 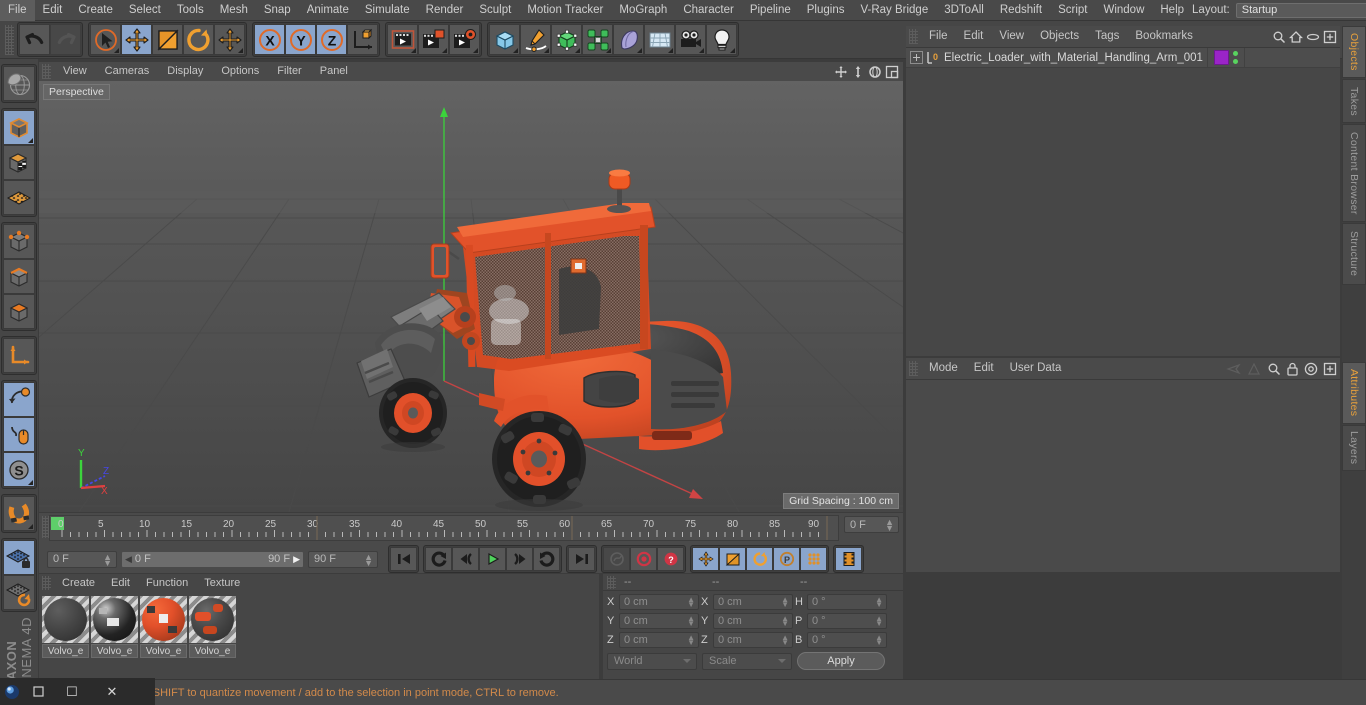 I want to click on material-tag-icon, so click(x=1221, y=57).